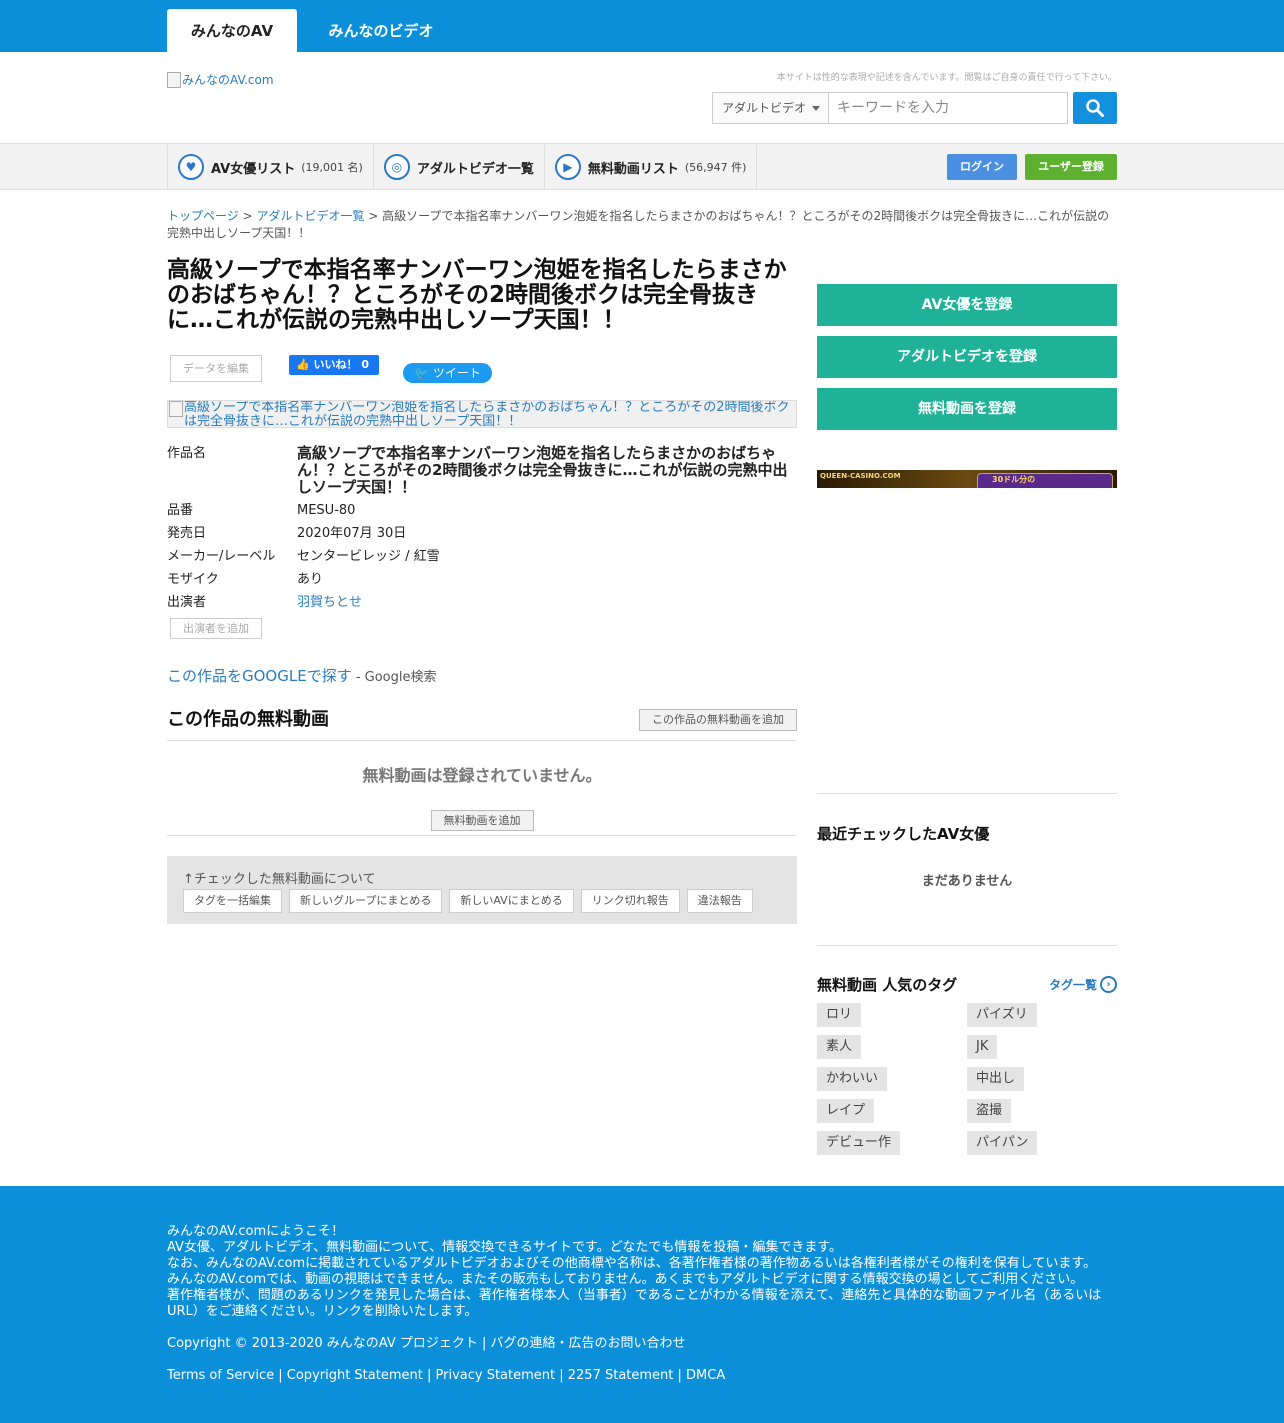 The width and height of the screenshot is (1284, 1423). I want to click on add-free-video-button: 無料動画を追加, so click(482, 820).